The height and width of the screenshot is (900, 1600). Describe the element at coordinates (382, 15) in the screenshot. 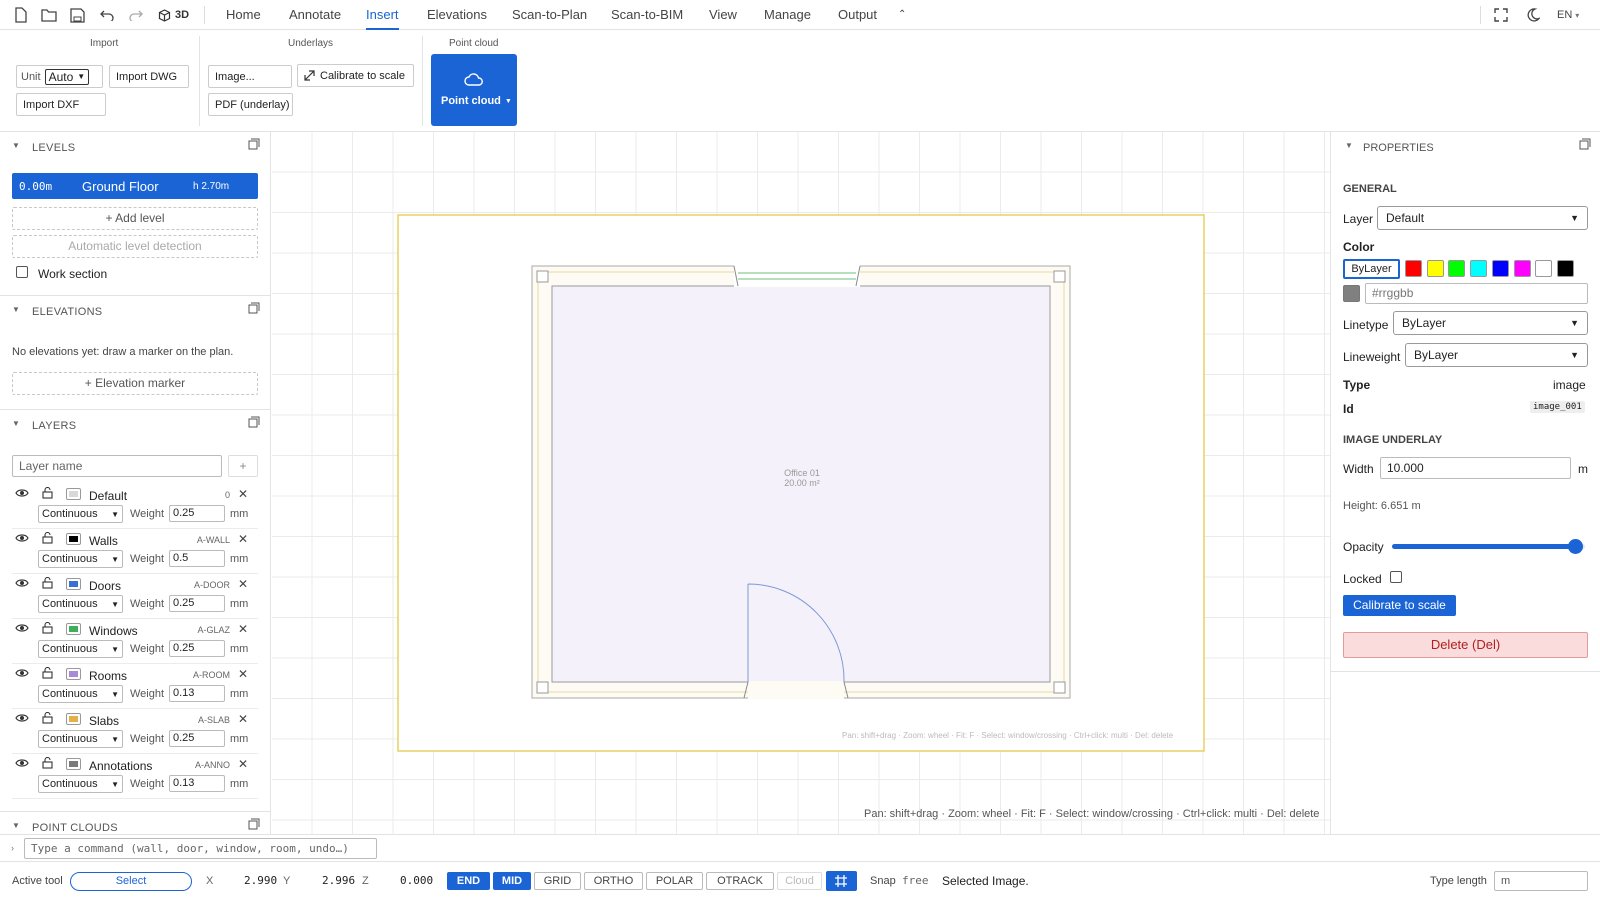

I see `tab-insert: Insert` at that location.